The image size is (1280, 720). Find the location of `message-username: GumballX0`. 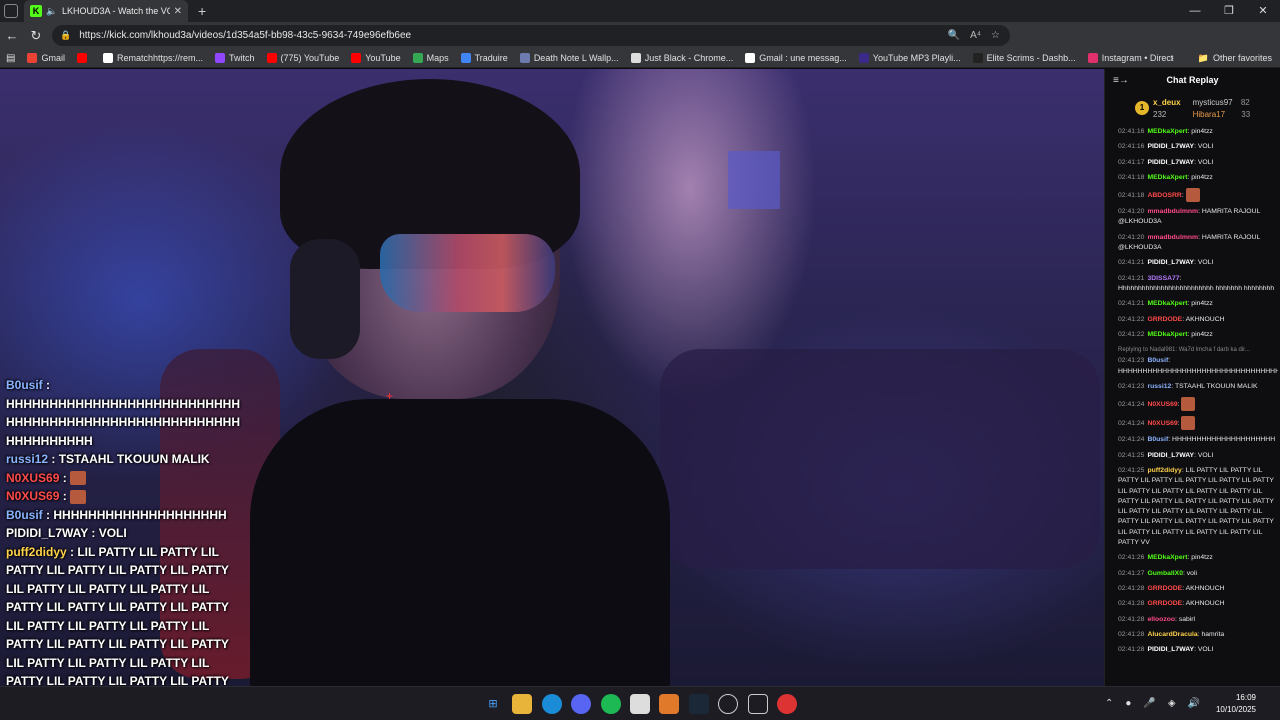

message-username: GumballX0 is located at coordinates (1165, 573).